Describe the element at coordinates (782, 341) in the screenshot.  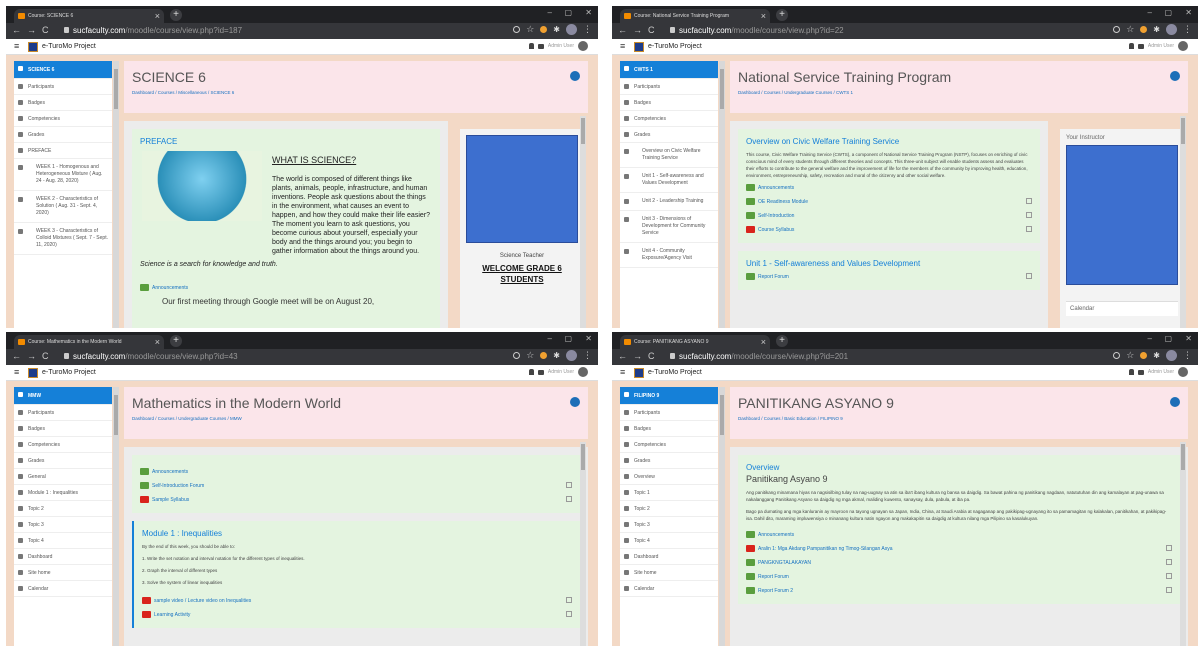
I see `new-tab-button: +` at that location.